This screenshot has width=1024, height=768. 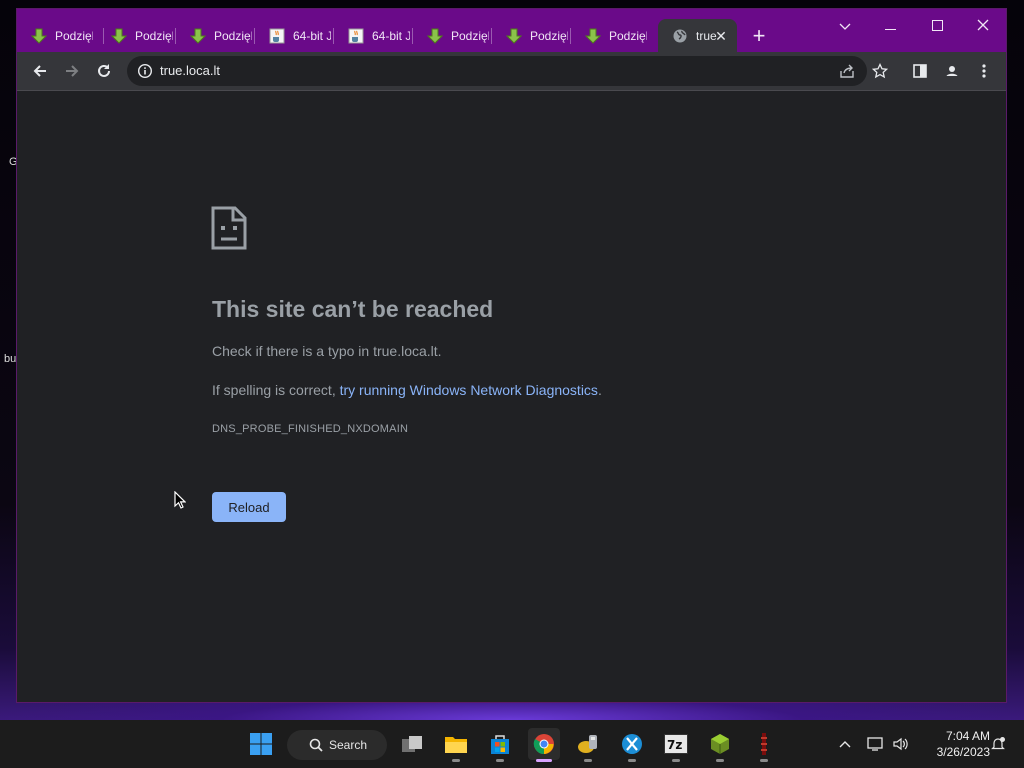 What do you see at coordinates (180, 502) in the screenshot?
I see `mouse-cursor-icon` at bounding box center [180, 502].